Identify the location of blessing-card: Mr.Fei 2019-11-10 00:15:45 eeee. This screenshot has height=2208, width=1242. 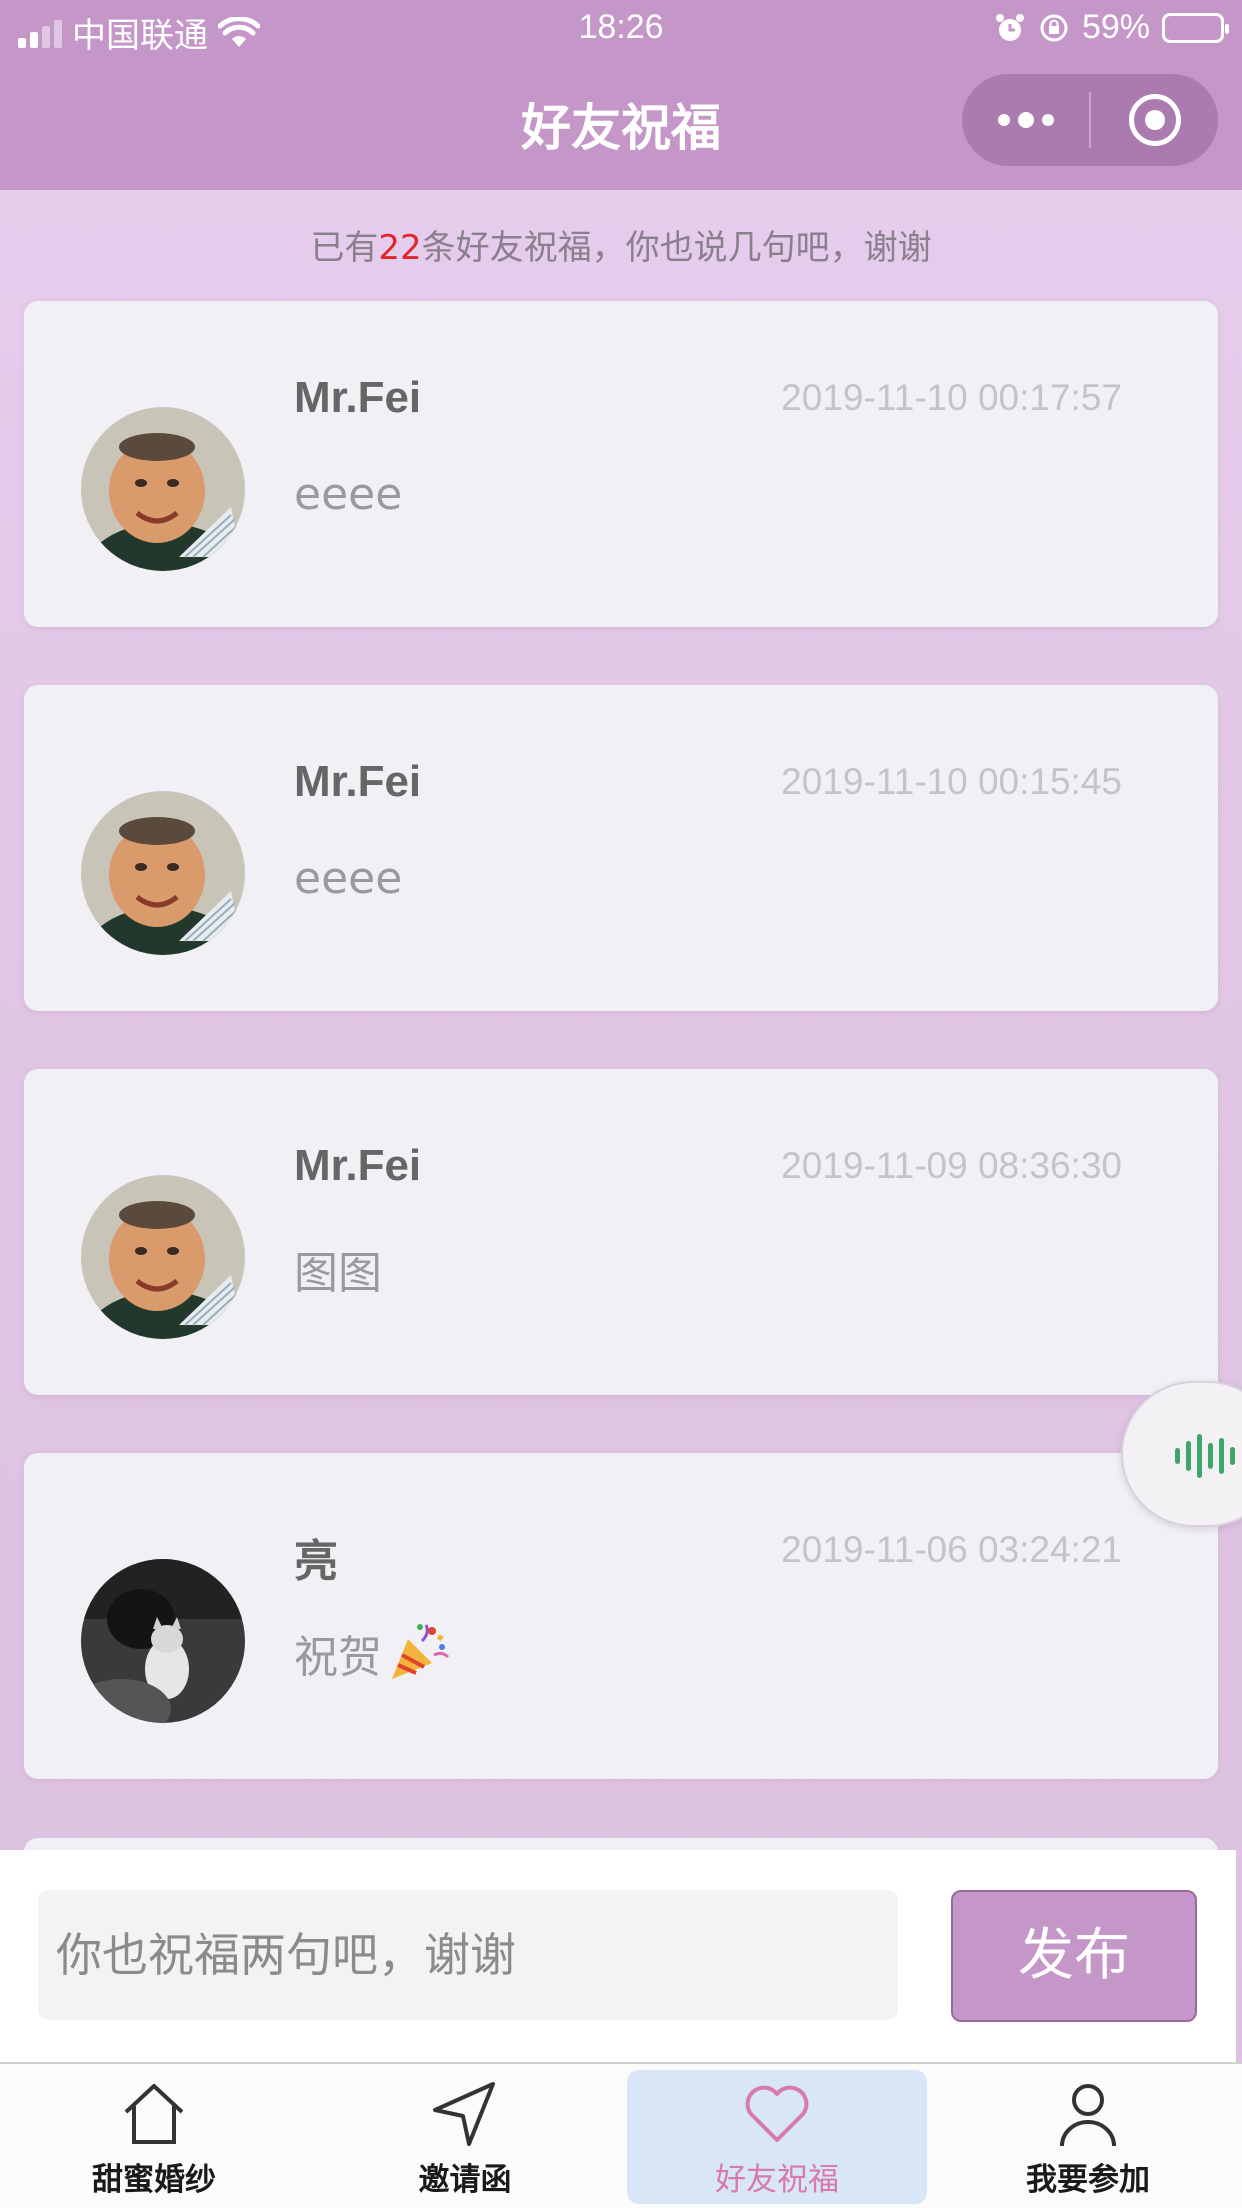
(621, 848).